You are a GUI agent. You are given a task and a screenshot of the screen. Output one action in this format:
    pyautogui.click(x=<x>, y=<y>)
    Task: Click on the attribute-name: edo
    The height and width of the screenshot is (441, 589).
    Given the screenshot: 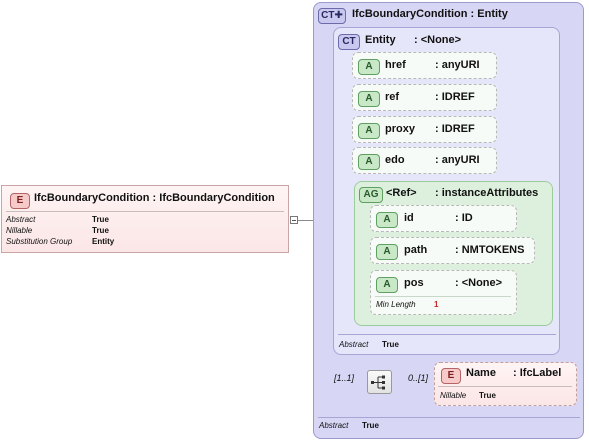 What is the action you would take?
    pyautogui.click(x=395, y=160)
    